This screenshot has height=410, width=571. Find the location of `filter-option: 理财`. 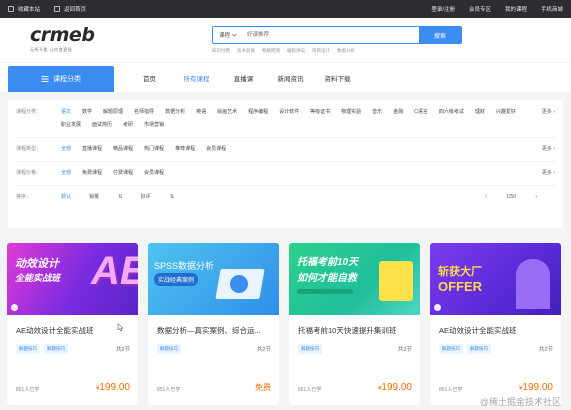

filter-option: 理财 is located at coordinates (480, 112).